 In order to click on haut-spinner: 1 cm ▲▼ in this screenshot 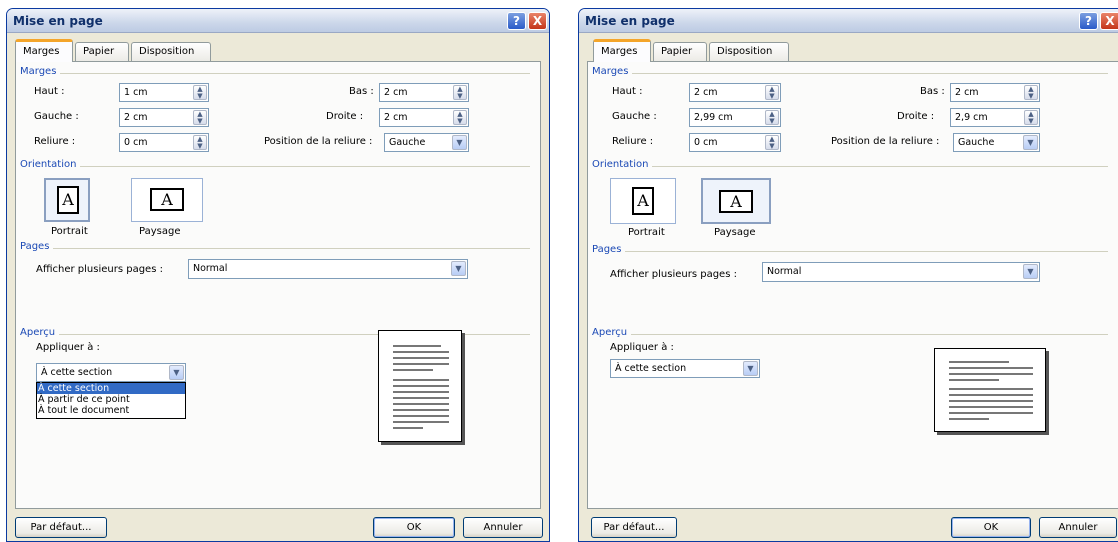, I will do `click(164, 92)`.